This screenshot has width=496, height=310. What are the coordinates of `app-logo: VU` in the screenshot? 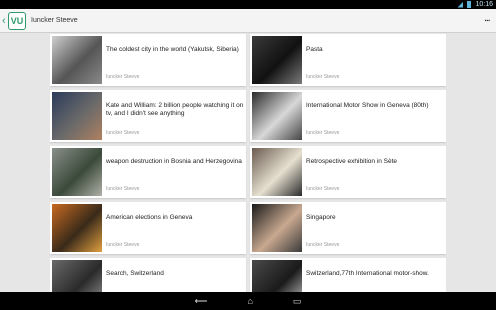 It's located at (17, 20).